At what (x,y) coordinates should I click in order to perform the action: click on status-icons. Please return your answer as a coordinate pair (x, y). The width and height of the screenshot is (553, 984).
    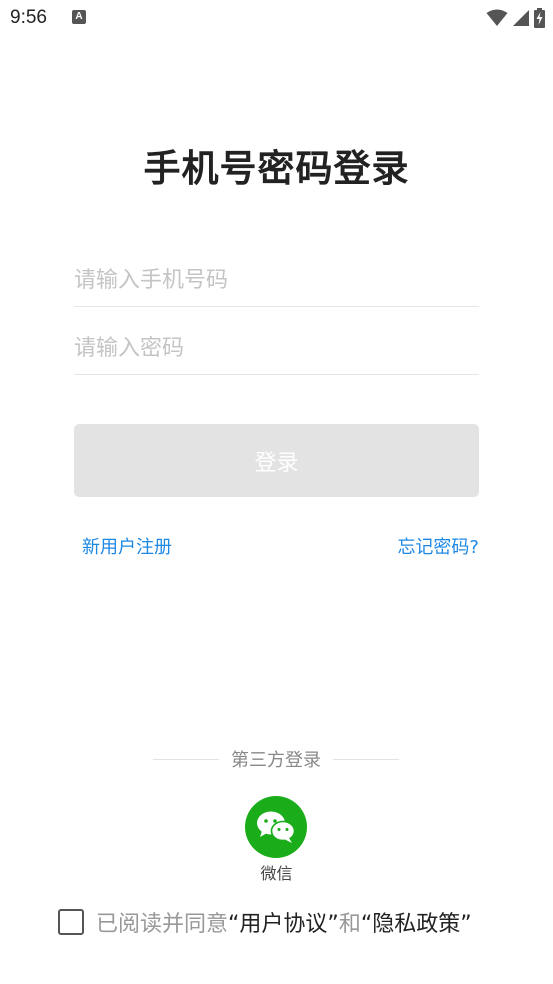
    Looking at the image, I should click on (515, 18).